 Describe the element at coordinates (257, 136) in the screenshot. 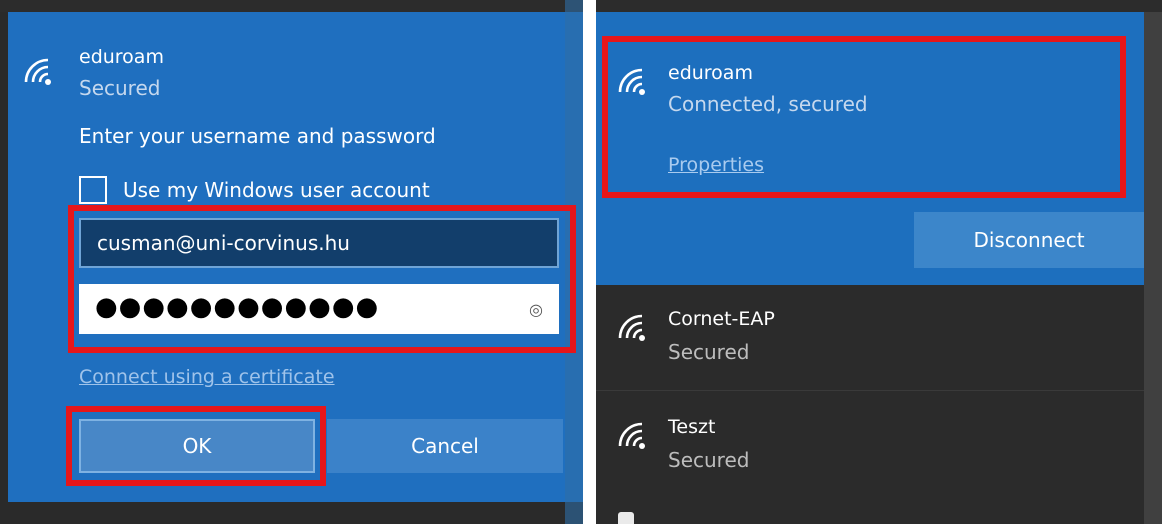

I see `credentials-prompt: Enter your username and password` at that location.